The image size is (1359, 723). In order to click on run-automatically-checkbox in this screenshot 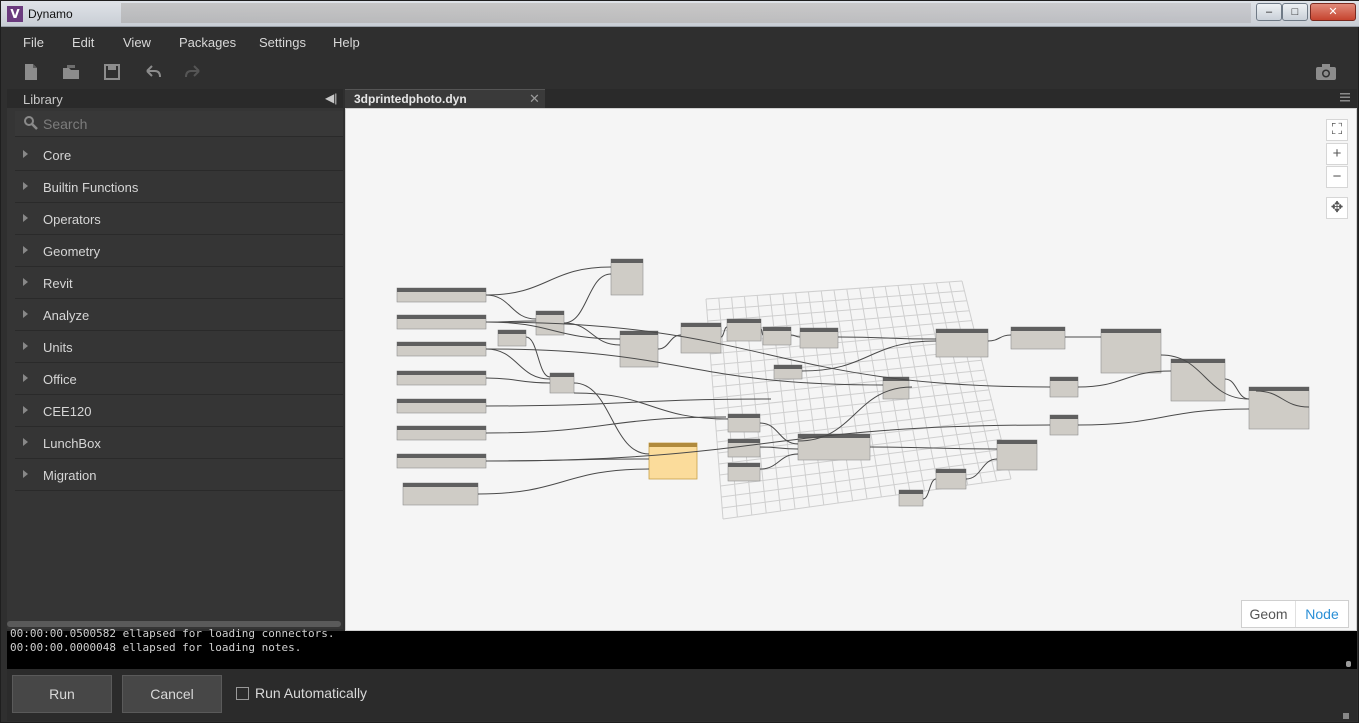, I will do `click(242, 693)`.